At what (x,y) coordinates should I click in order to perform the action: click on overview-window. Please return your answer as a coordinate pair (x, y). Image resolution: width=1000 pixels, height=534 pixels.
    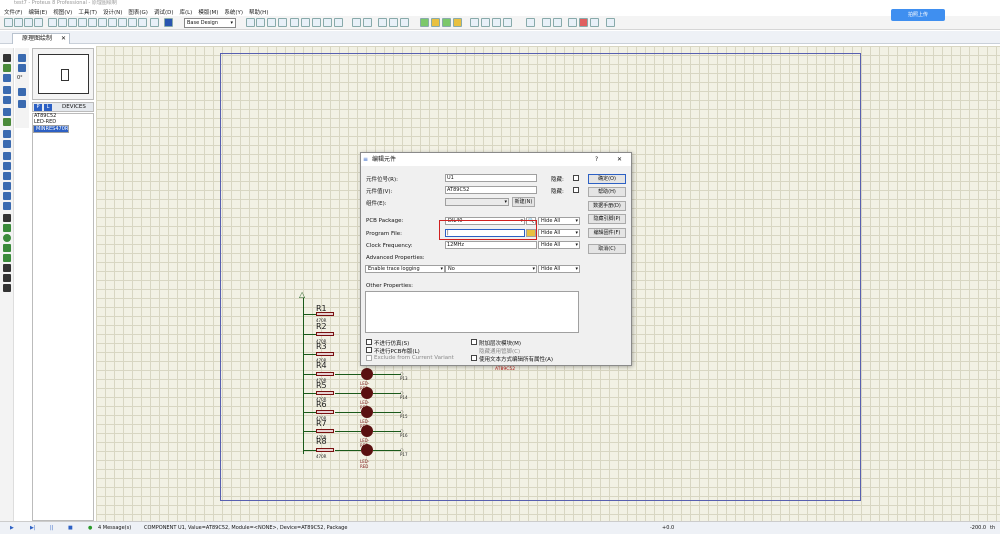
    Looking at the image, I should click on (63, 74).